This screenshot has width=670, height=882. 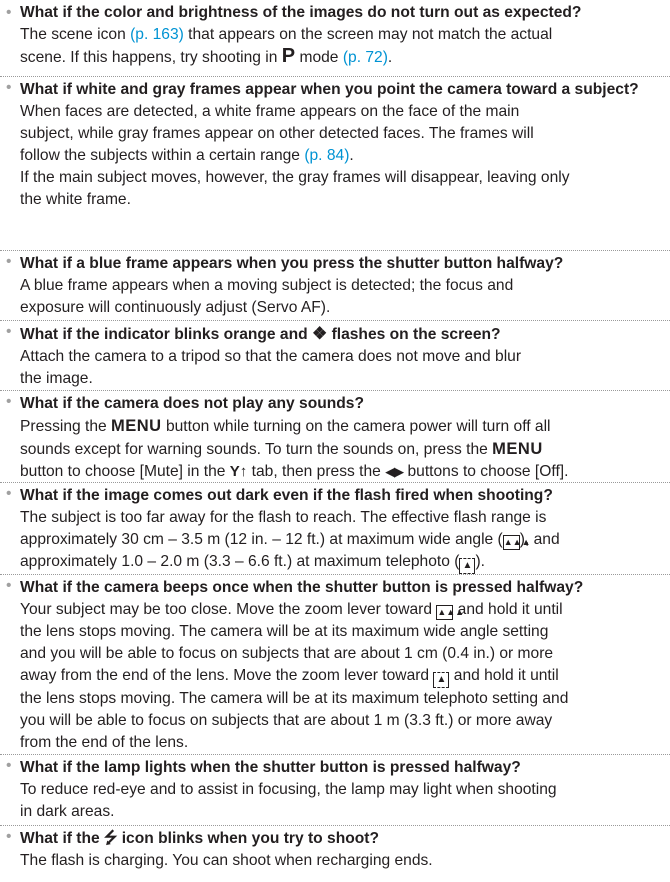 I want to click on left-right-arrows-icon: ◀▶, so click(x=394, y=471).